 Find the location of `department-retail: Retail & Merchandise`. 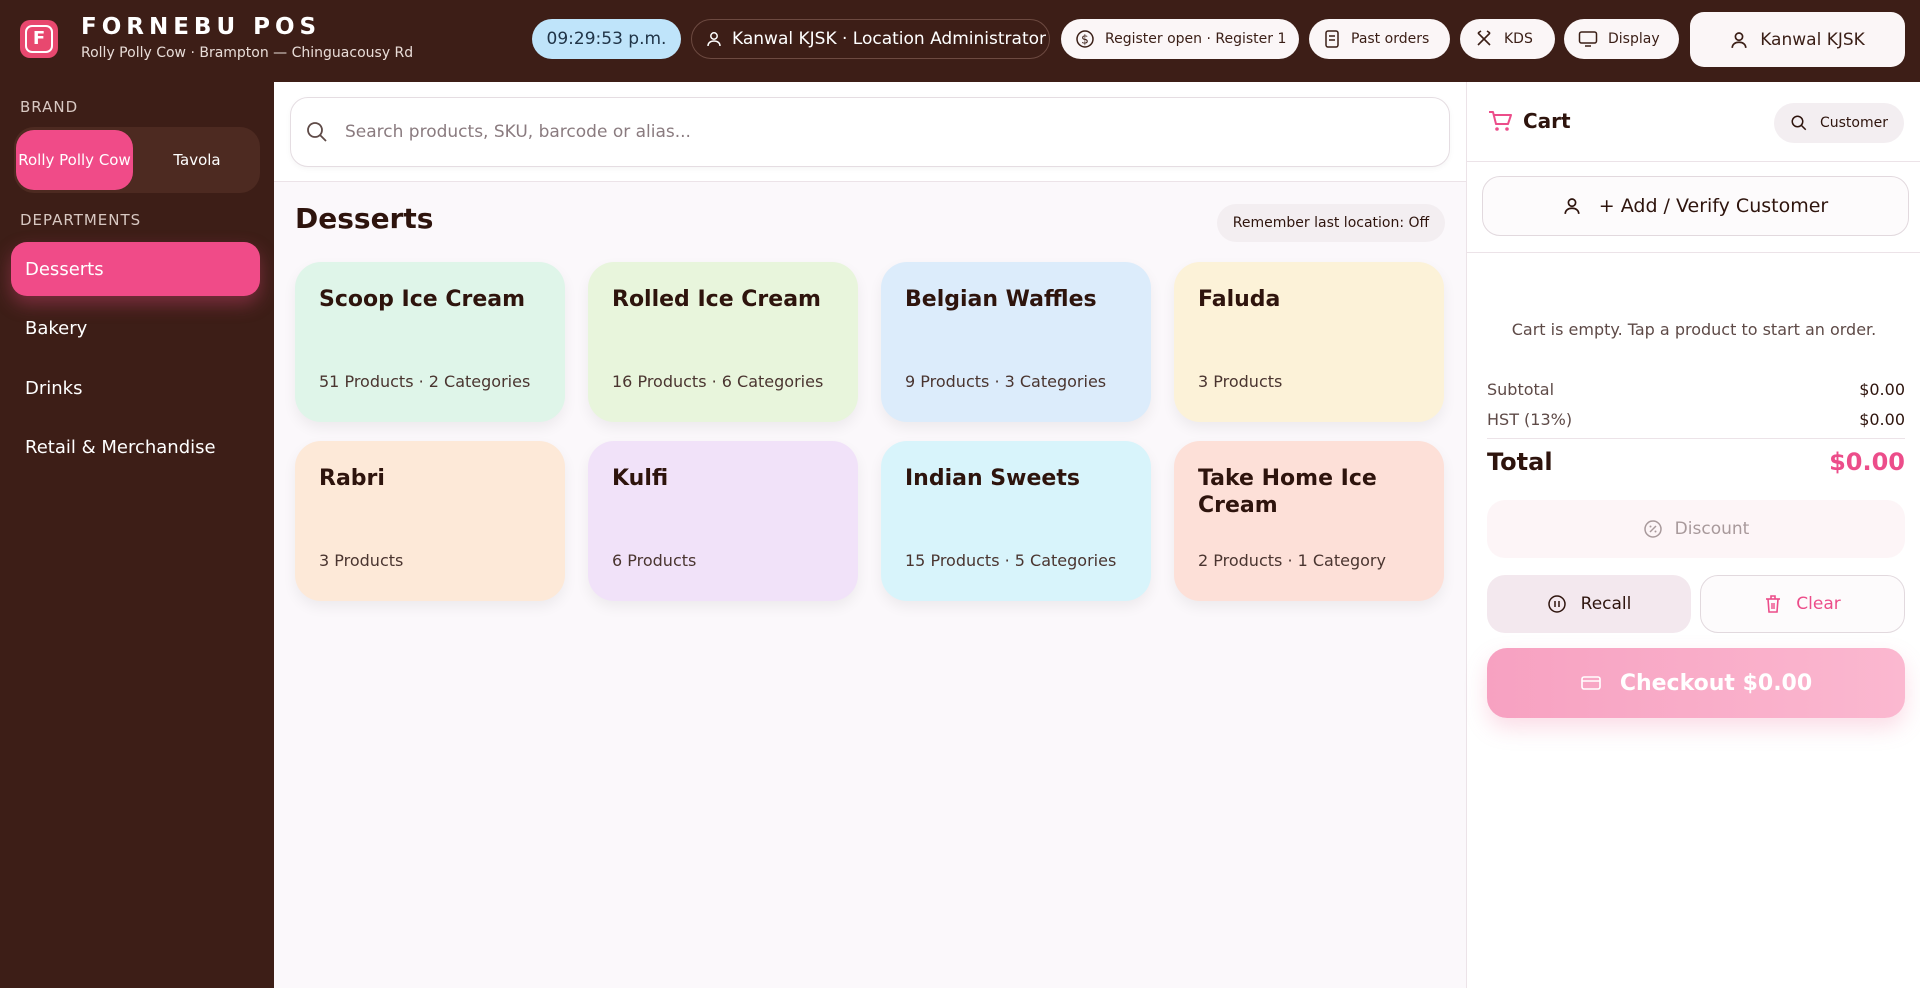

department-retail: Retail & Merchandise is located at coordinates (135, 447).